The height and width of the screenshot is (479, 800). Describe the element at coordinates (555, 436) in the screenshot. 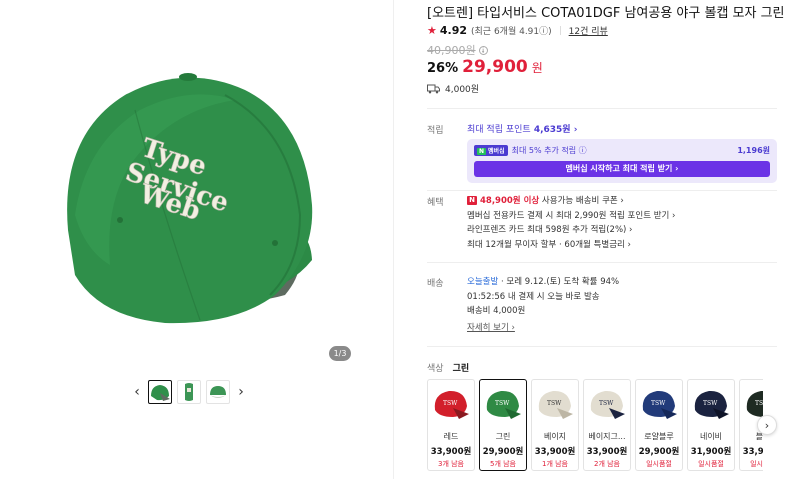

I see `option-name: 베이지` at that location.